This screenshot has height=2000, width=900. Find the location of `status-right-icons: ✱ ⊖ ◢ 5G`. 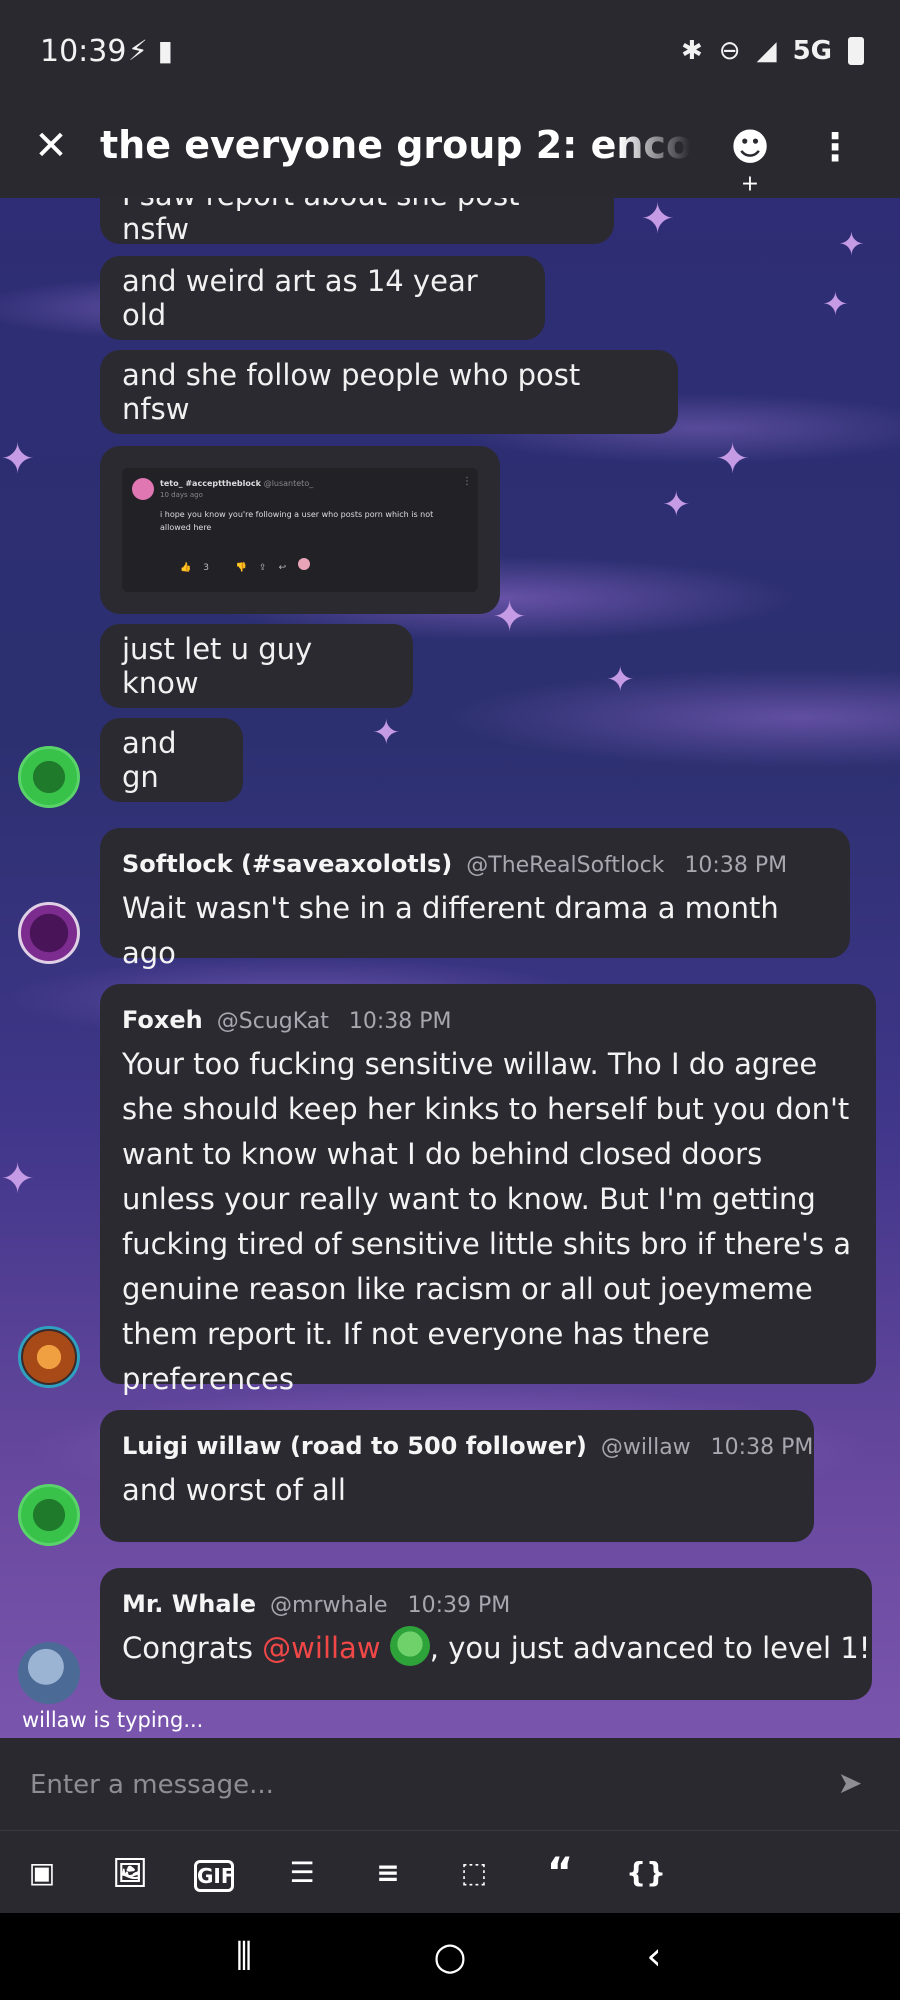

status-right-icons: ✱ ⊖ ◢ 5G is located at coordinates (772, 51).